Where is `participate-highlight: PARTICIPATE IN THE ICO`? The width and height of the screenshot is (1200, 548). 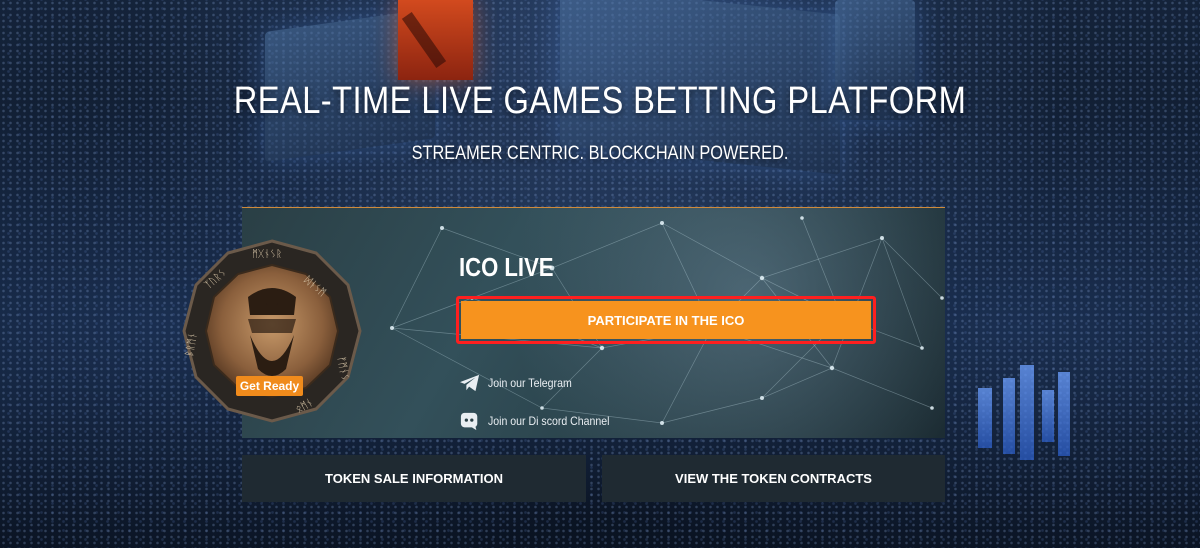 participate-highlight: PARTICIPATE IN THE ICO is located at coordinates (666, 320).